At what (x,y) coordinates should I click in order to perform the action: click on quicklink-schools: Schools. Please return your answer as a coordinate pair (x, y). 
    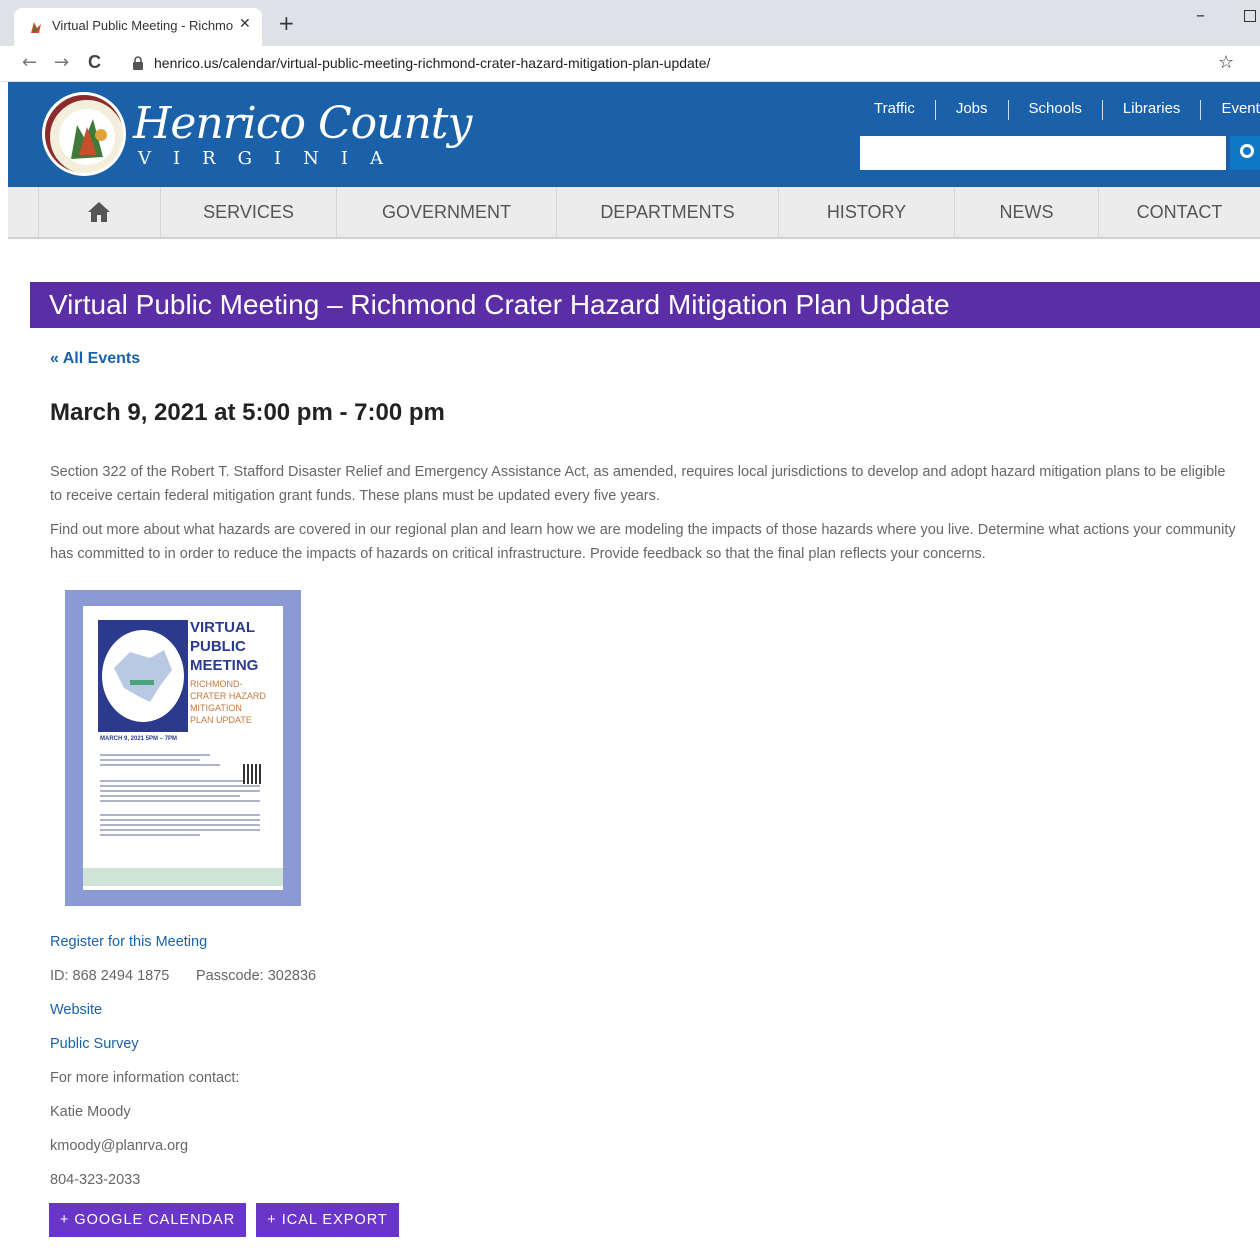
    Looking at the image, I should click on (1055, 110).